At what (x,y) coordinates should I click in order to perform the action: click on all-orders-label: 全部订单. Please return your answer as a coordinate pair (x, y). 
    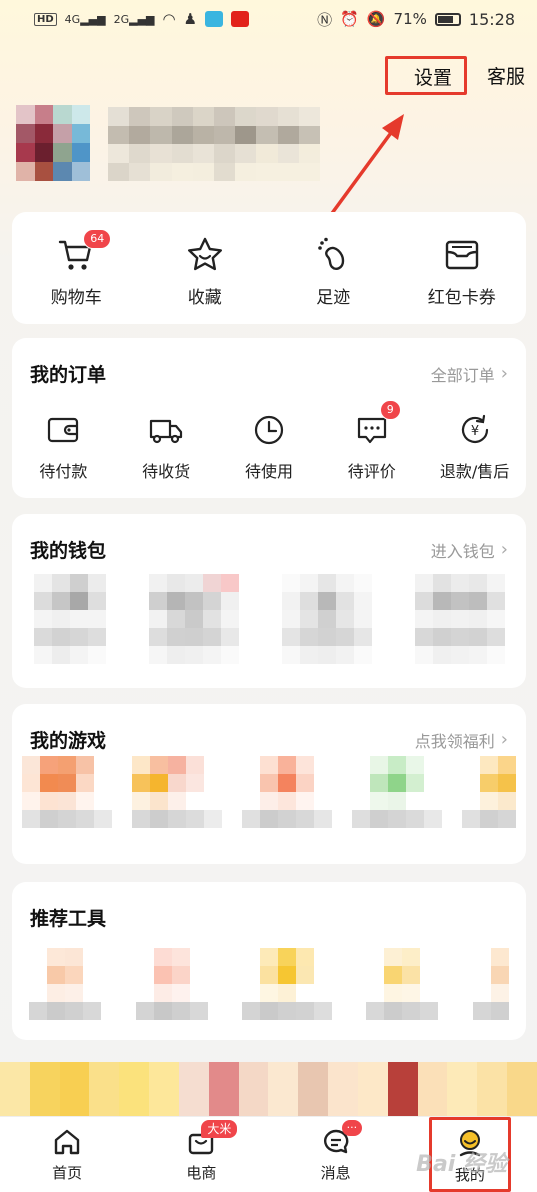
    Looking at the image, I should click on (462, 375).